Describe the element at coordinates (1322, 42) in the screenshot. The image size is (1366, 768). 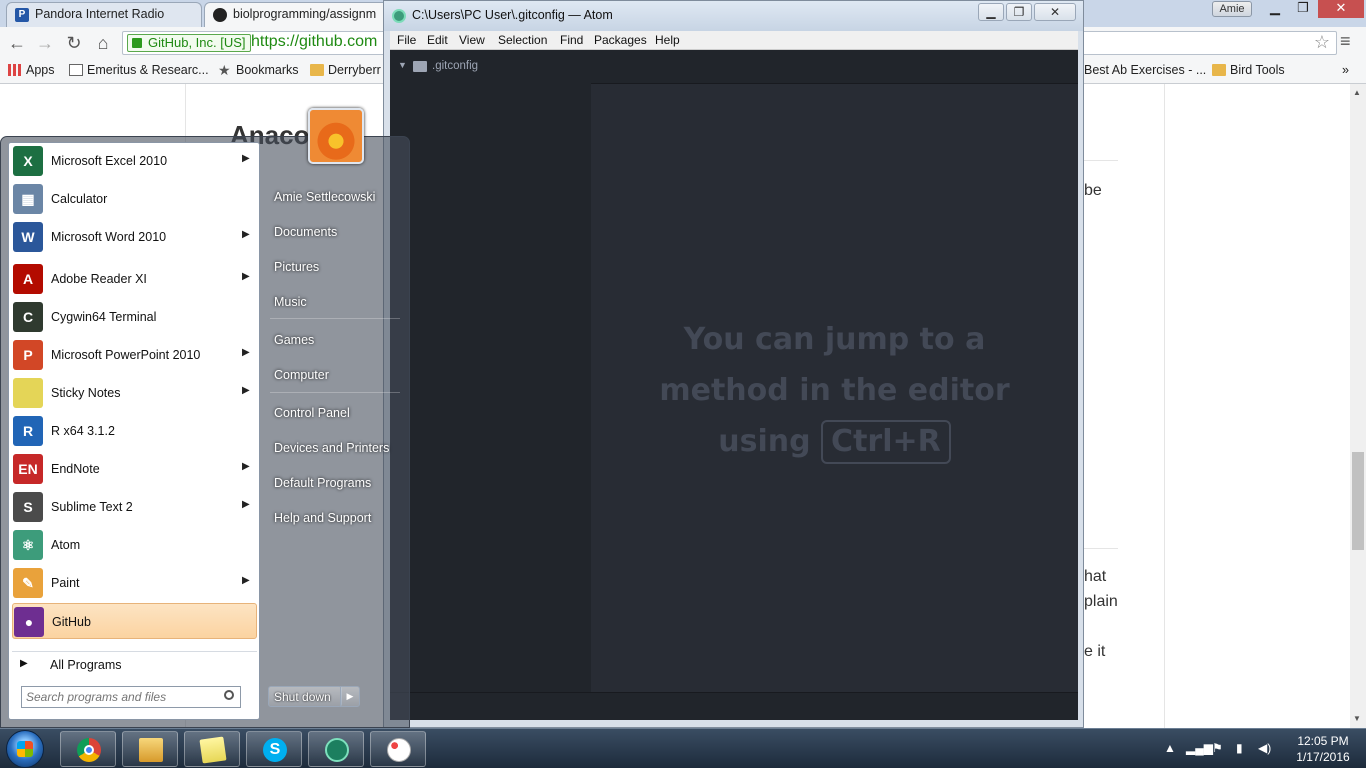
I see `bookmark-star-icon: ☆` at that location.